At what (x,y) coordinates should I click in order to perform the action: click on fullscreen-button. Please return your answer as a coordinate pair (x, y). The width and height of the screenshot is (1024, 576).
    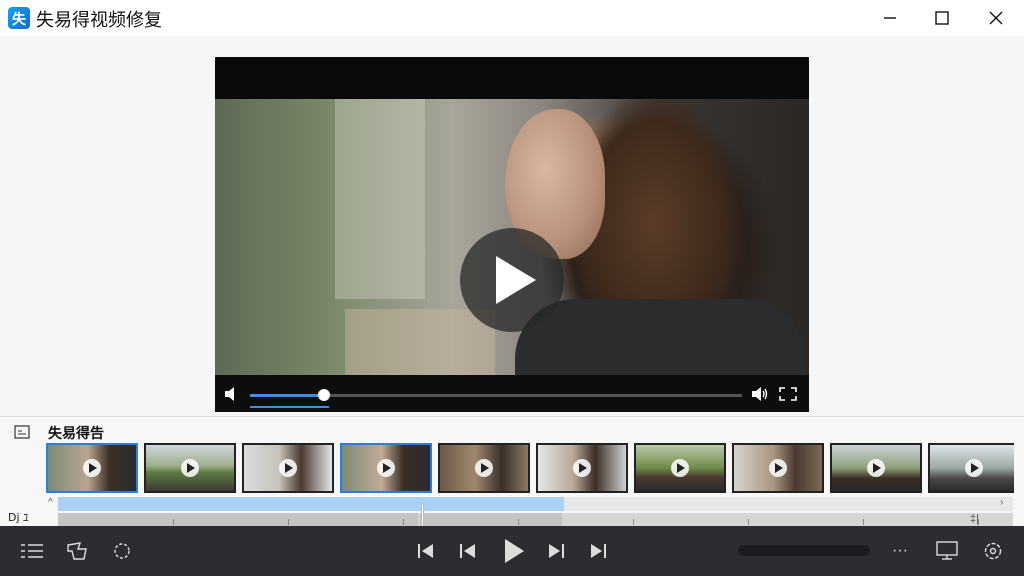
    Looking at the image, I should click on (788, 396).